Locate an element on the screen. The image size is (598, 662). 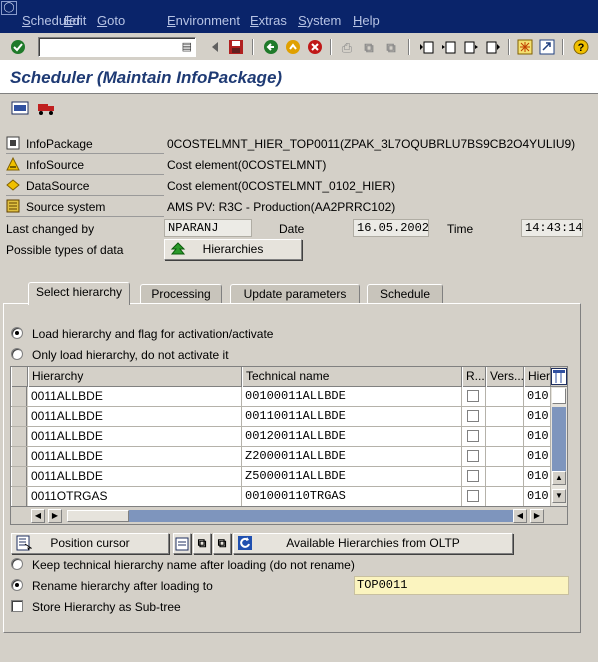
scroll-right-small-icon: ▶ is located at coordinates (55, 516).